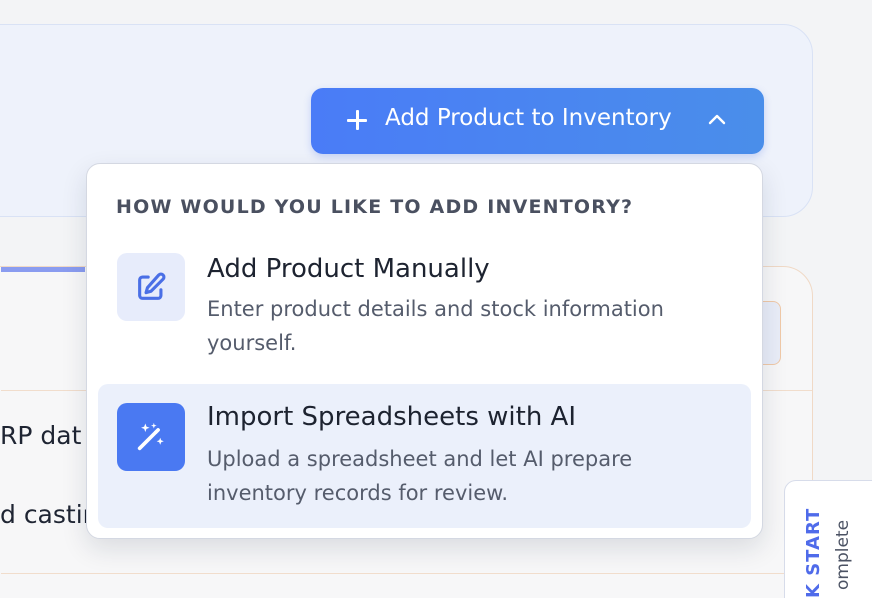 This screenshot has height=598, width=872. What do you see at coordinates (406, 573) in the screenshot?
I see `divider` at bounding box center [406, 573].